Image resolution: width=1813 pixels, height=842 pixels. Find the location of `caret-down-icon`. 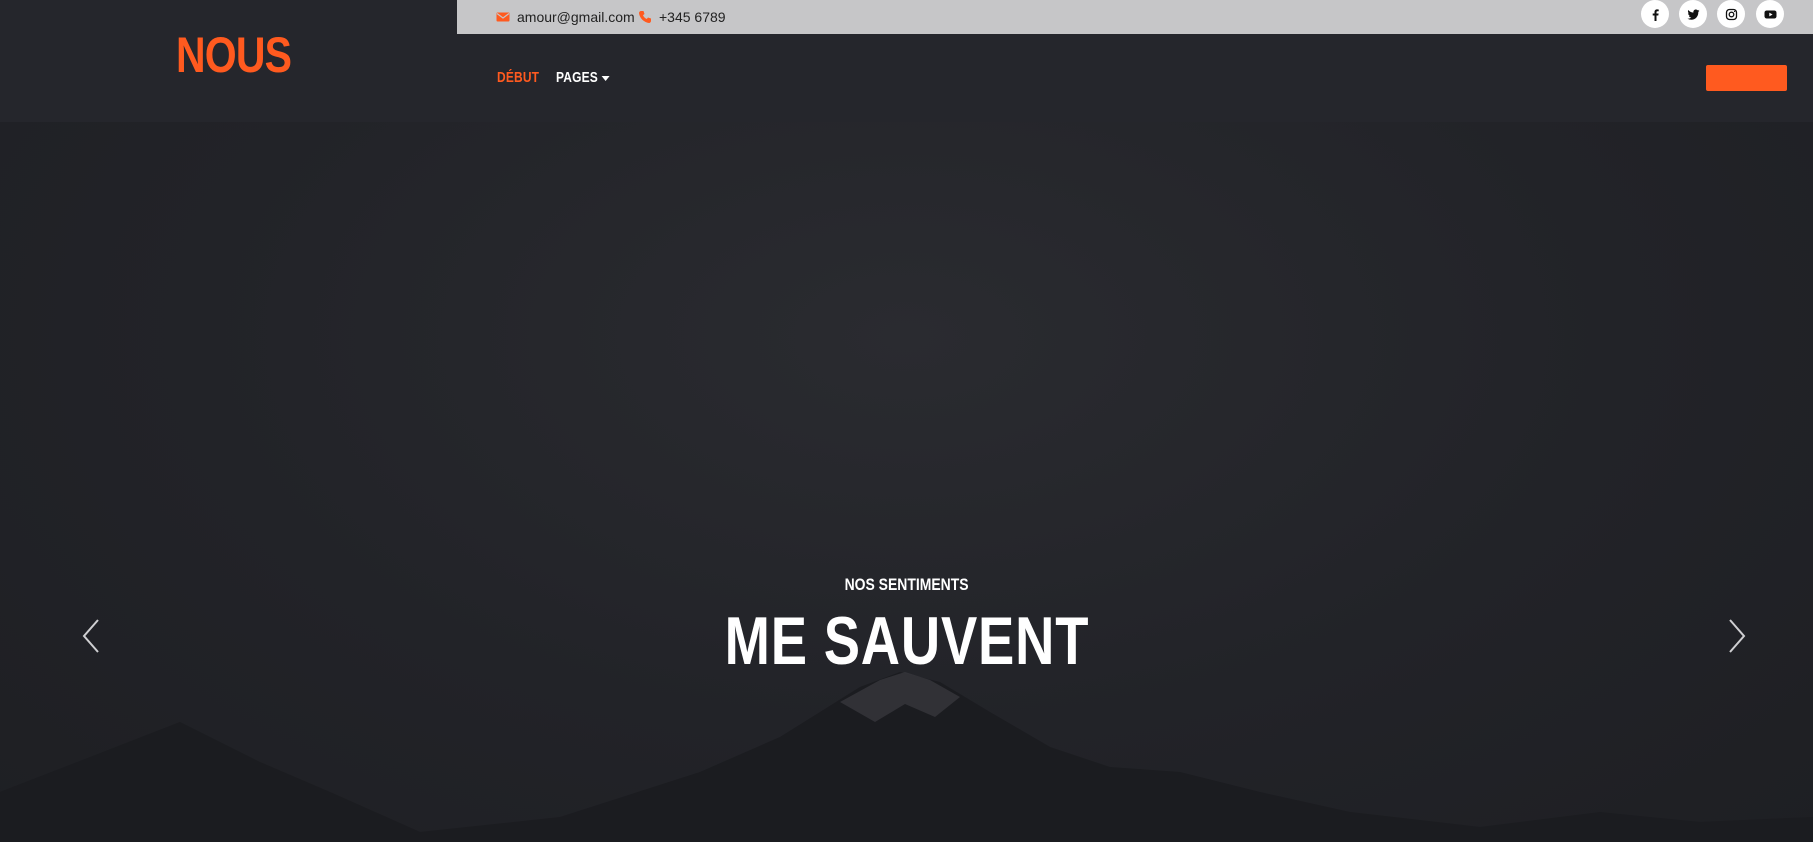

caret-down-icon is located at coordinates (605, 78).